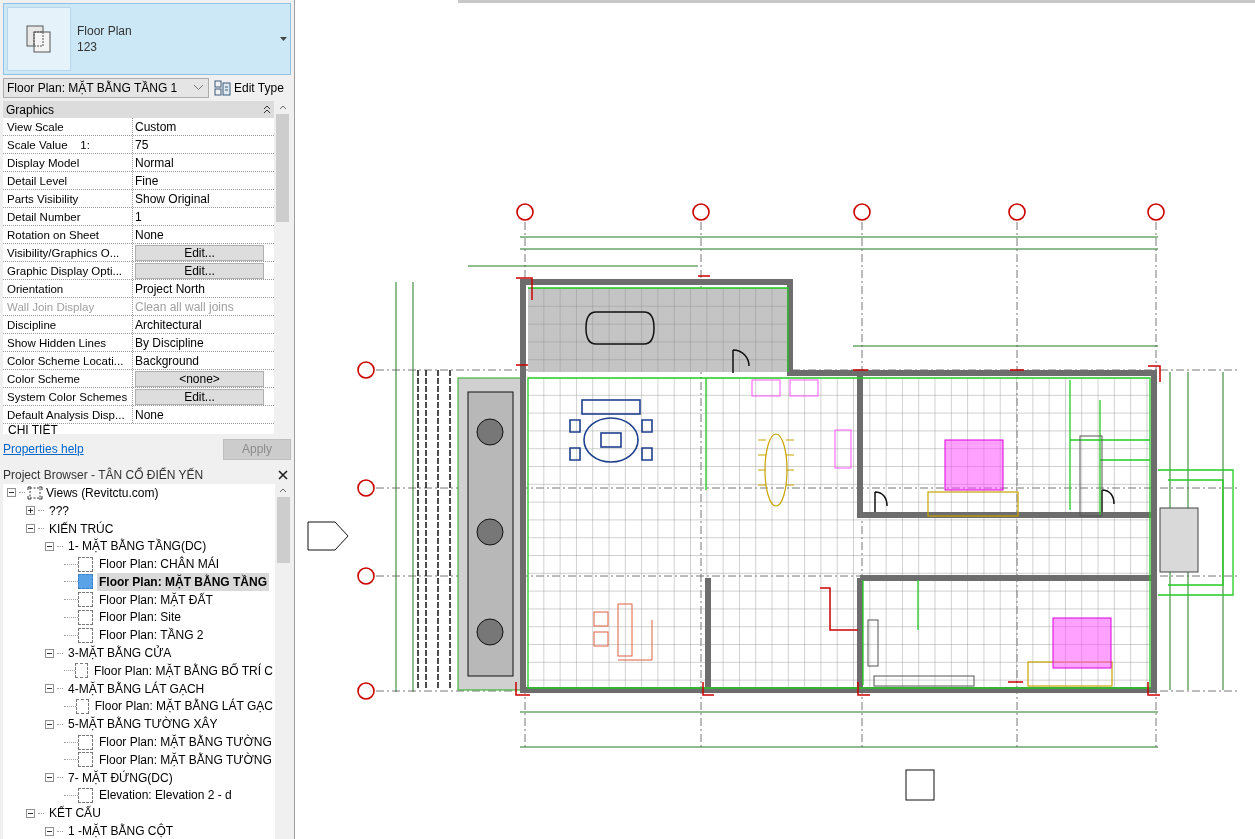 Image resolution: width=1255 pixels, height=839 pixels. What do you see at coordinates (165, 795) in the screenshot?
I see `tree-item: Elevation: Elevation 2 - d` at bounding box center [165, 795].